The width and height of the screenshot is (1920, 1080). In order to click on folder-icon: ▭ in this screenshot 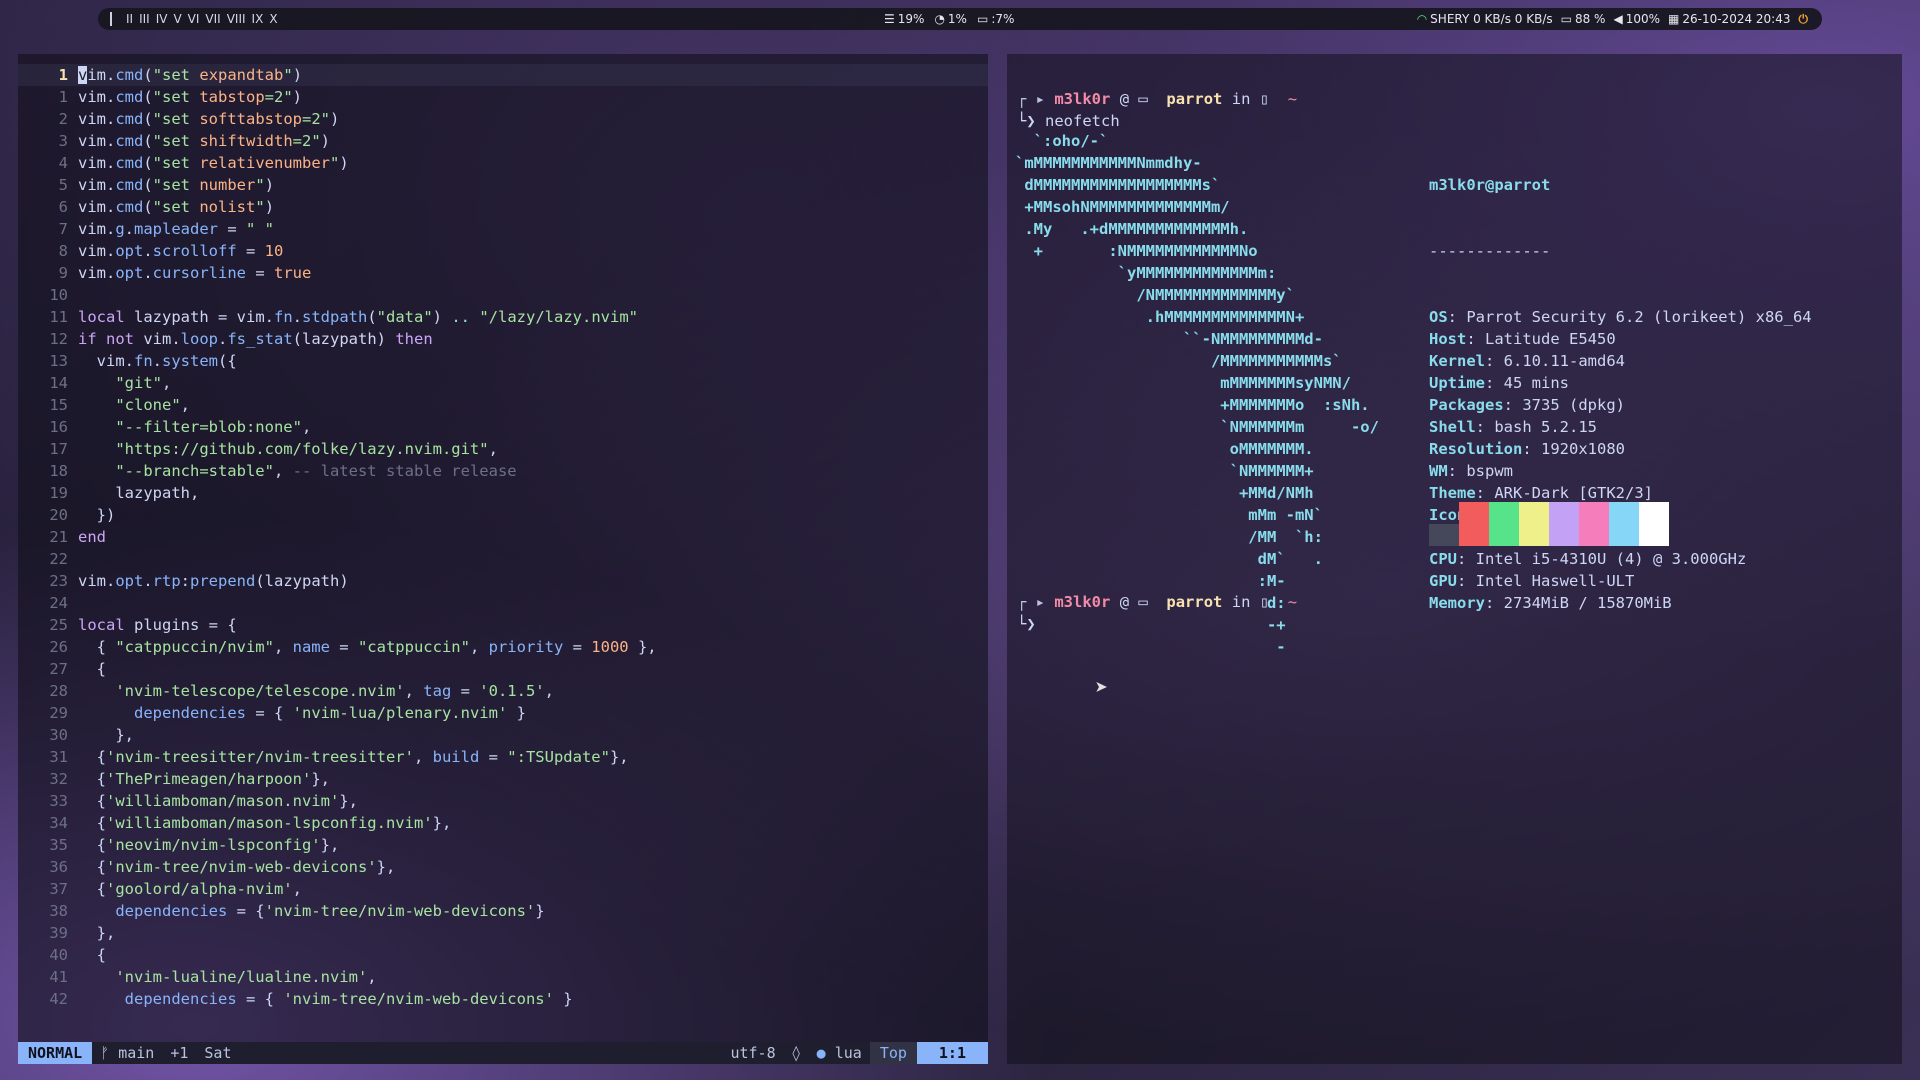, I will do `click(982, 19)`.